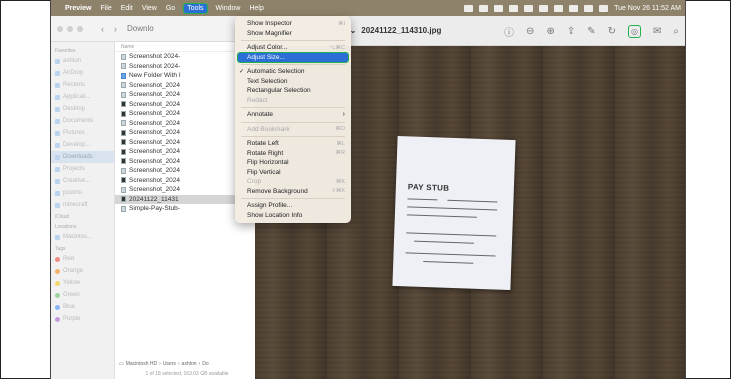 The height and width of the screenshot is (379, 731). Describe the element at coordinates (82, 295) in the screenshot. I see `sidebar-tag-green: Green` at that location.